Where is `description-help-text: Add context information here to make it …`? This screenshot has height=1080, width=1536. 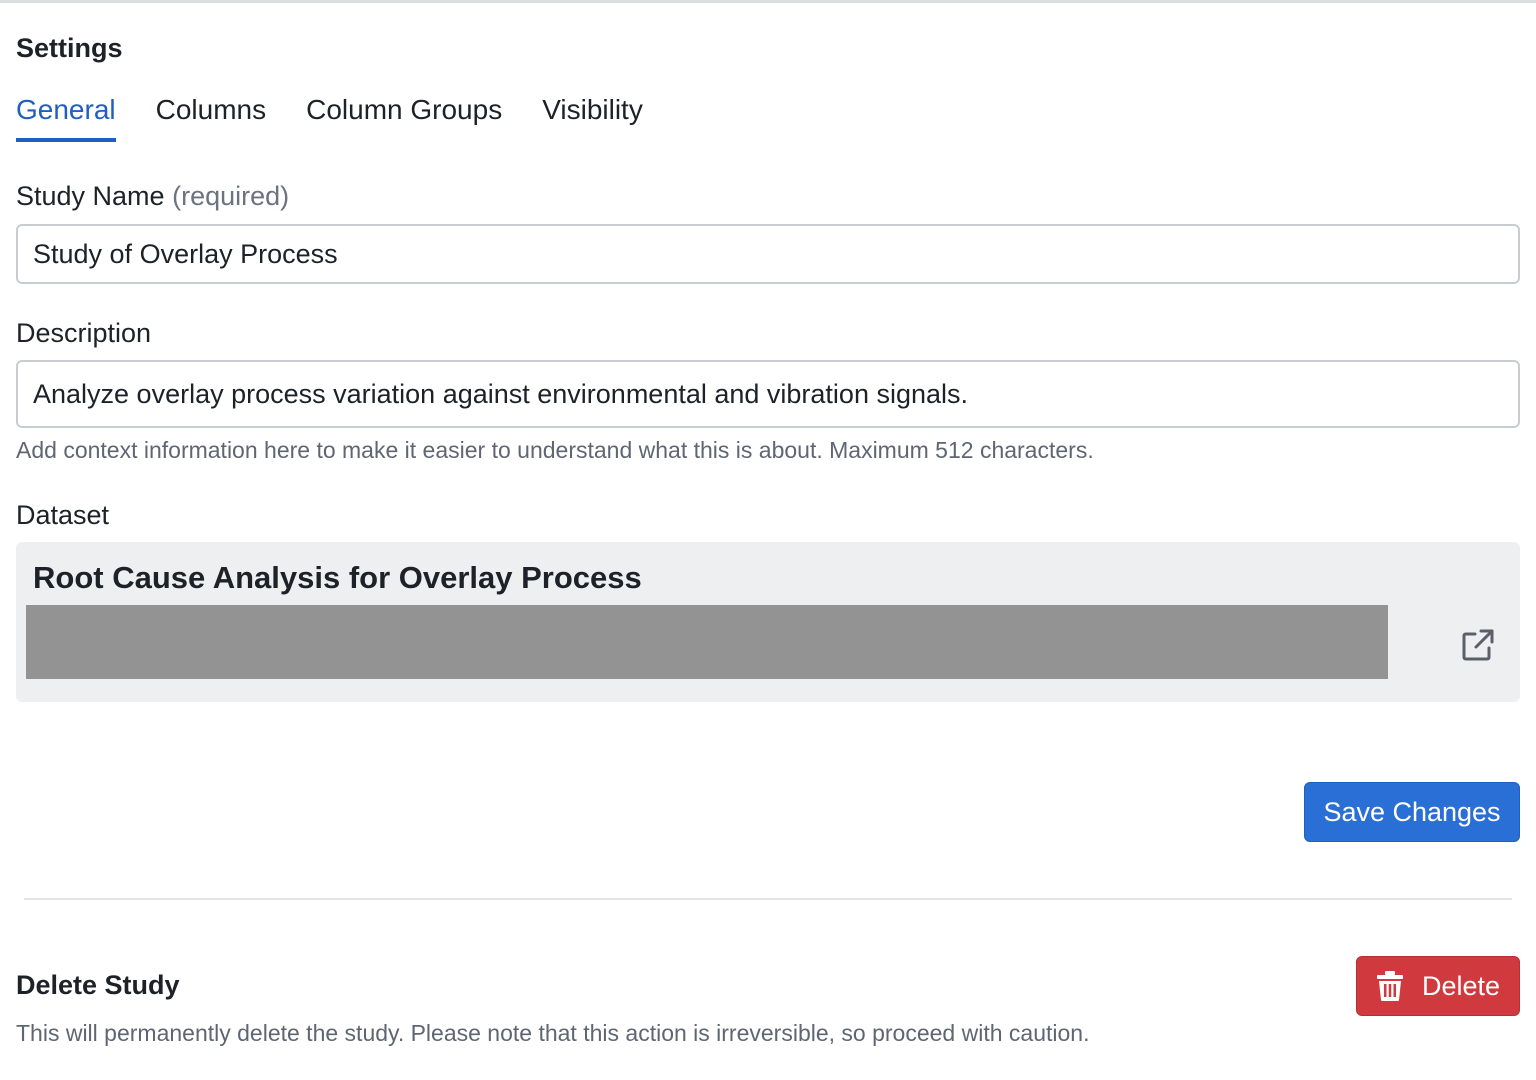 description-help-text: Add context information here to make it … is located at coordinates (555, 450).